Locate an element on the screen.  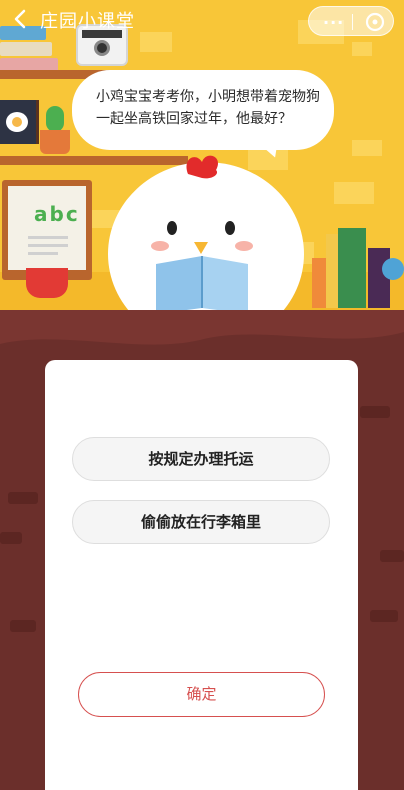
right-books is located at coordinates (358, 268).